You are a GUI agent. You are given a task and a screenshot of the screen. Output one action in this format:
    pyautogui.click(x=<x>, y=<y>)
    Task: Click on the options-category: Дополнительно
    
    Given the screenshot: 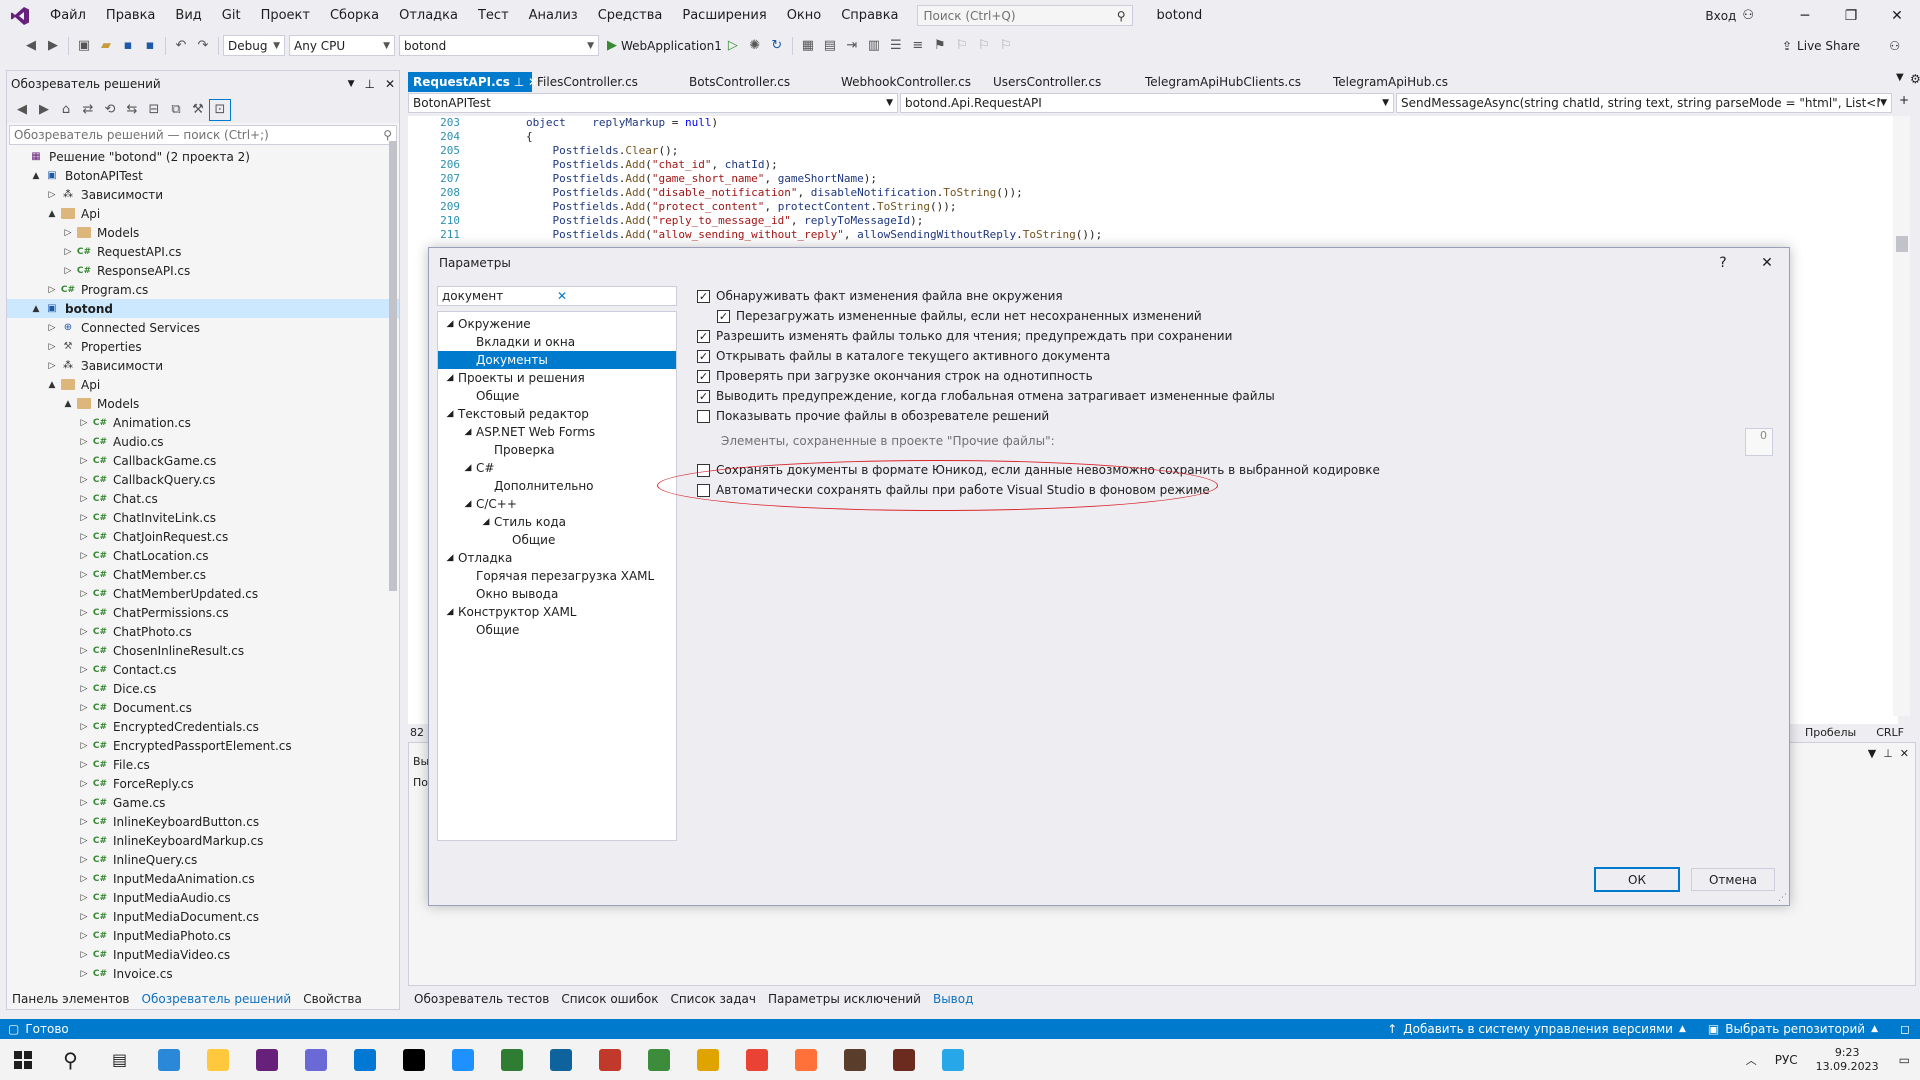 What is the action you would take?
    pyautogui.click(x=557, y=486)
    